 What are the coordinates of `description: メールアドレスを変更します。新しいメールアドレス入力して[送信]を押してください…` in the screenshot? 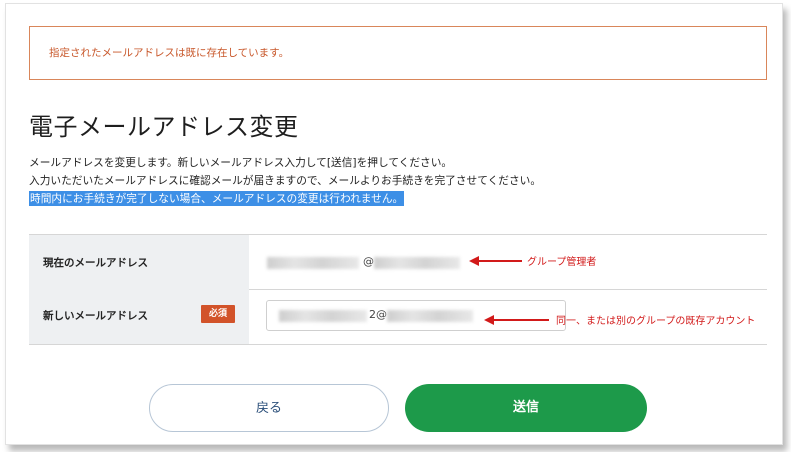 It's located at (285, 181).